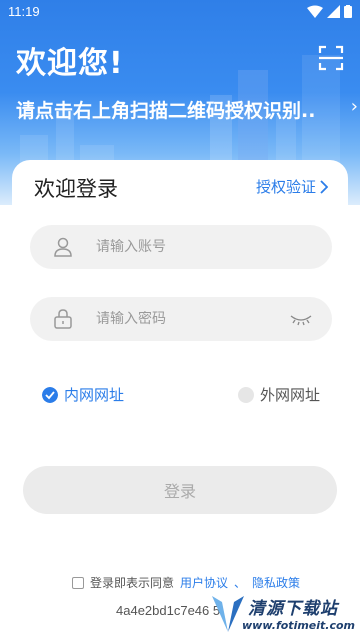  Describe the element at coordinates (78, 582) in the screenshot. I see `agreement-checkbox` at that location.